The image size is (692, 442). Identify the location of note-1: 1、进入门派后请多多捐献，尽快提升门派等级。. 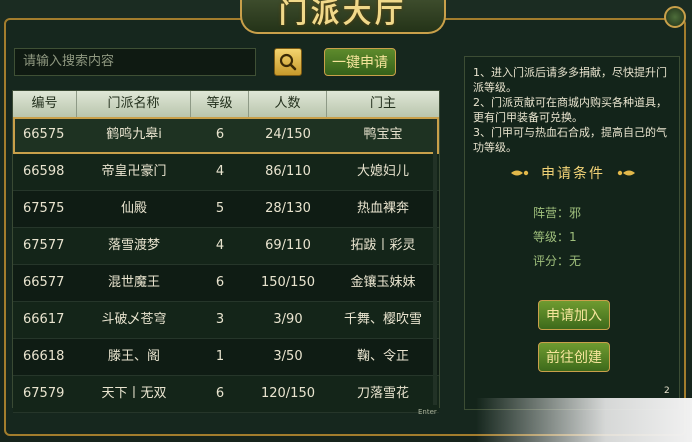
(570, 80).